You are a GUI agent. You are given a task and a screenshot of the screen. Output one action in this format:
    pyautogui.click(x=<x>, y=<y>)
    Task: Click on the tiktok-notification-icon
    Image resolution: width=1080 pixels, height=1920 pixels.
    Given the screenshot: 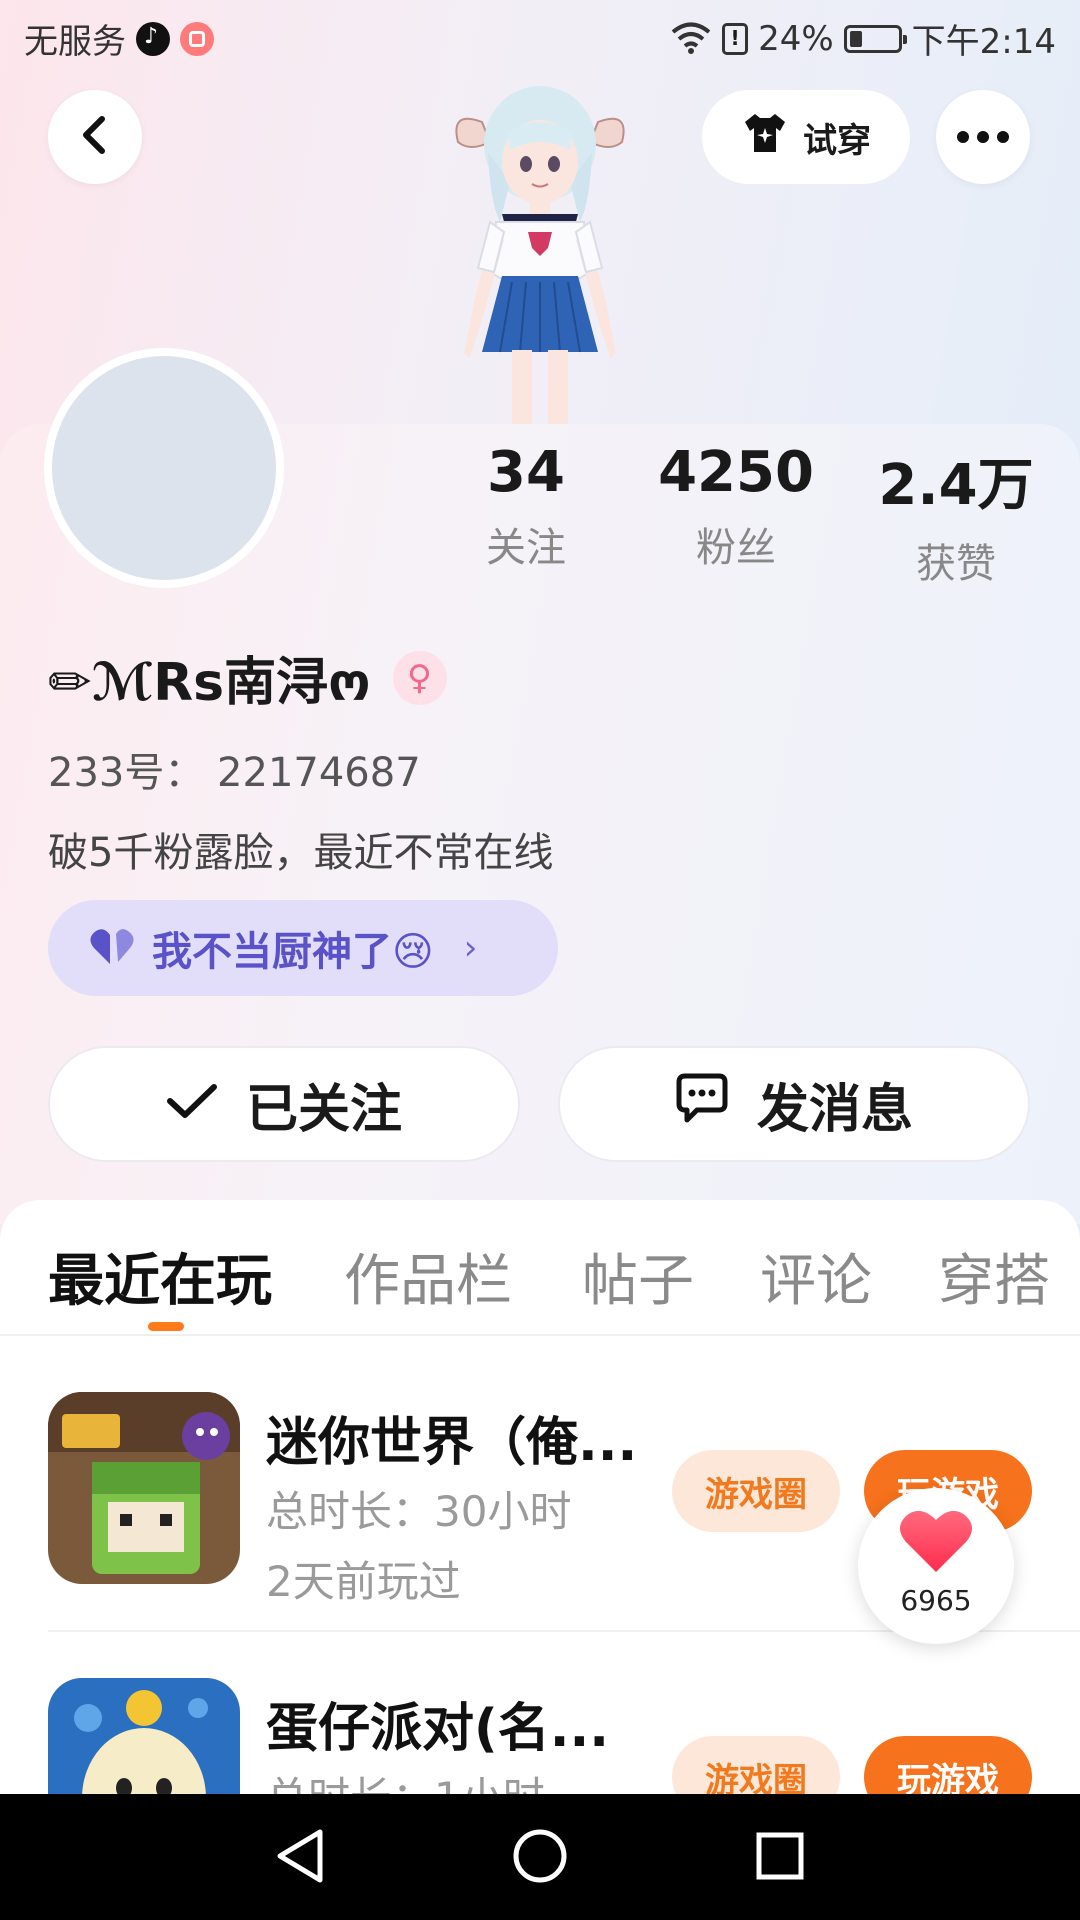 What is the action you would take?
    pyautogui.click(x=153, y=38)
    